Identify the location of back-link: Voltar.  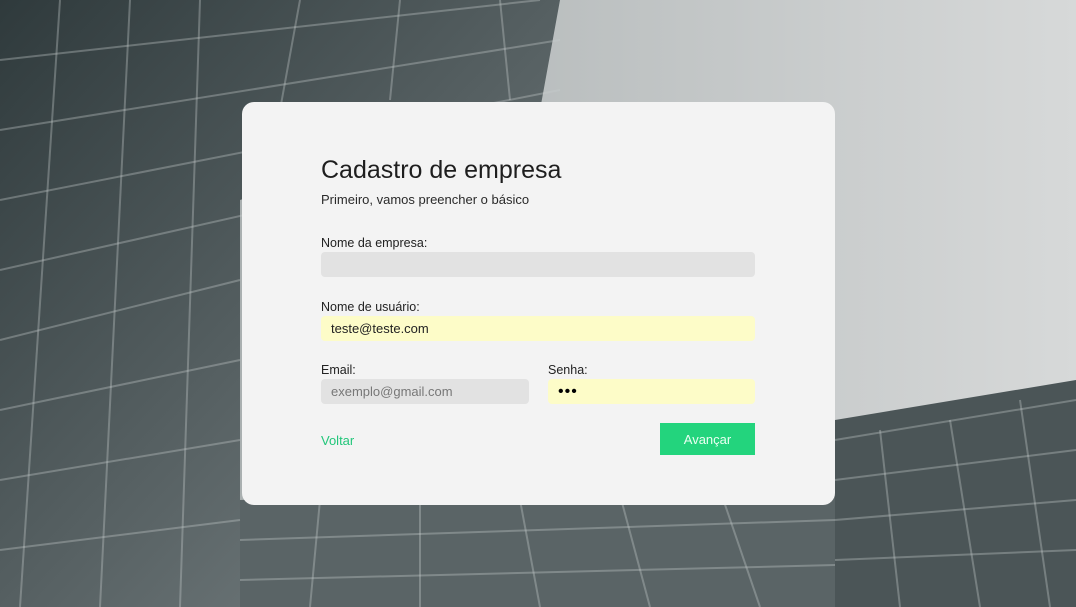
(337, 440).